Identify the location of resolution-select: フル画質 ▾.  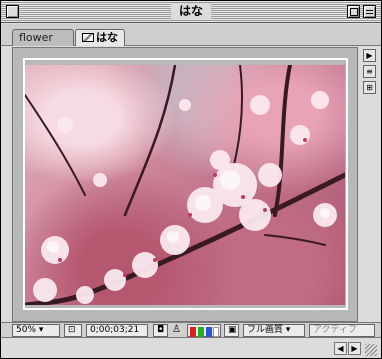
(274, 330).